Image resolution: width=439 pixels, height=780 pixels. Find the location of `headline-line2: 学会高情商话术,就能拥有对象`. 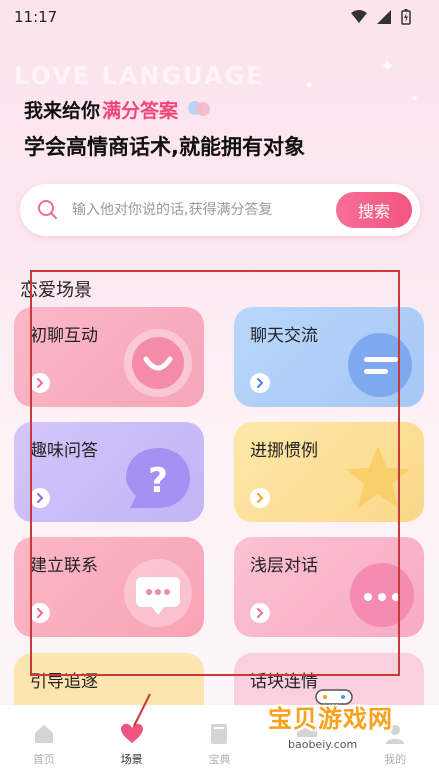

headline-line2: 学会高情商话术,就能拥有对象 is located at coordinates (164, 147).